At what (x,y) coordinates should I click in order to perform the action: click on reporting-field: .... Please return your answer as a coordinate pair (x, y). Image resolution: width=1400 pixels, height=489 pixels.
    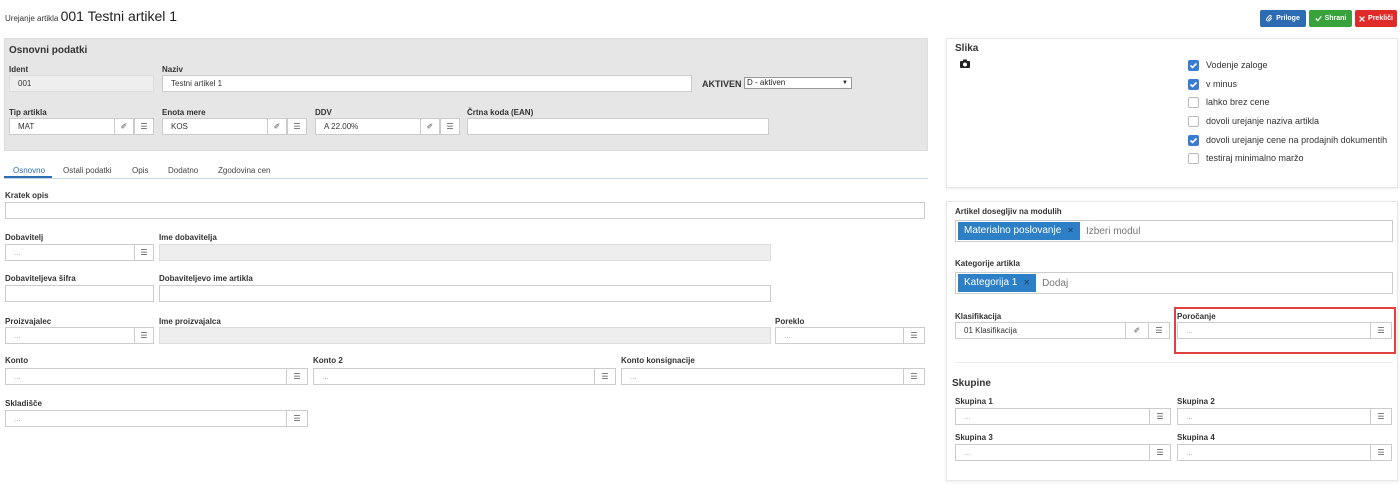
    Looking at the image, I should click on (1274, 330).